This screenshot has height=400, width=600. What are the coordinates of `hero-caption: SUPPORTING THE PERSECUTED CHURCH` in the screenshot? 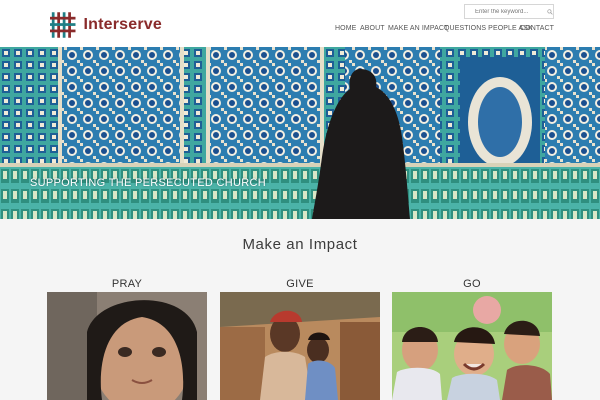 It's located at (148, 183).